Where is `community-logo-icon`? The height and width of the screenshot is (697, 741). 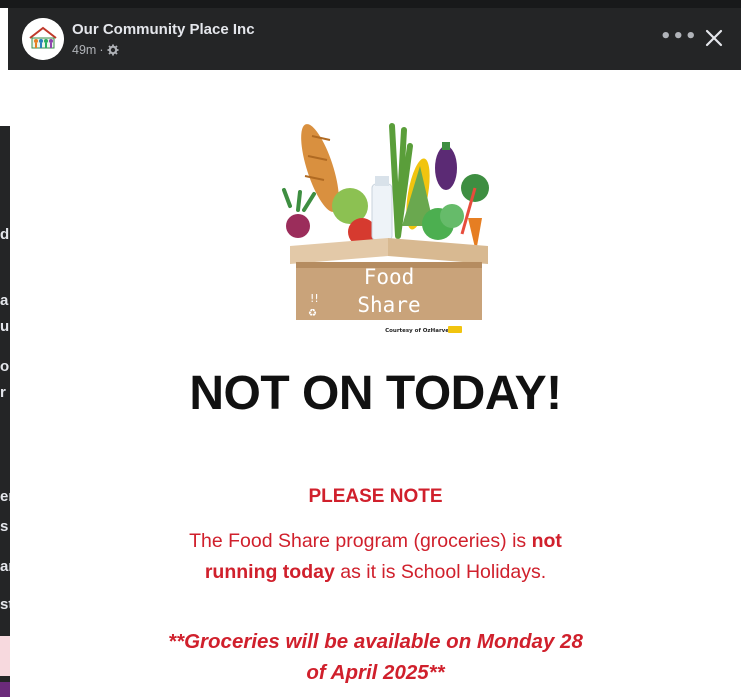 community-logo-icon is located at coordinates (43, 39).